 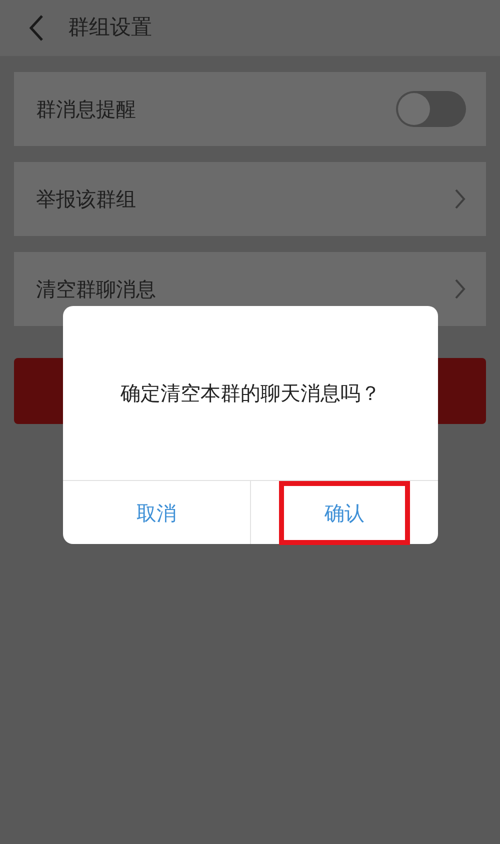 What do you see at coordinates (86, 109) in the screenshot?
I see `setting-label: 群消息提醒` at bounding box center [86, 109].